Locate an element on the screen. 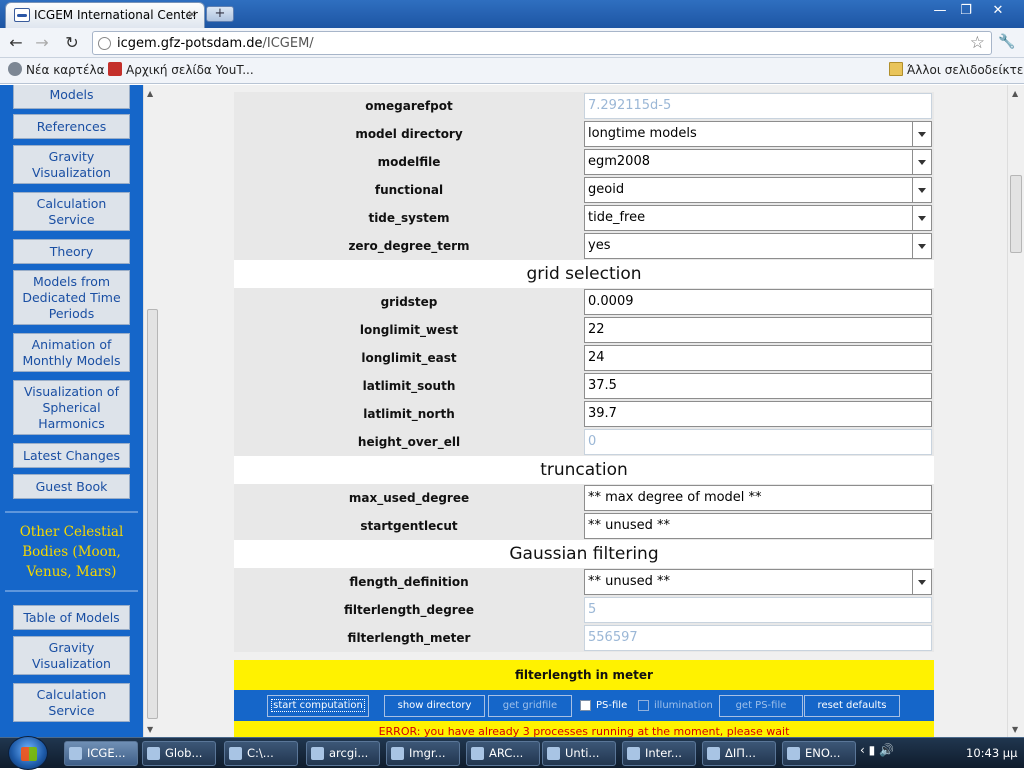 Image resolution: width=1024 pixels, height=770 pixels. page-scroll-thumb is located at coordinates (1016, 214).